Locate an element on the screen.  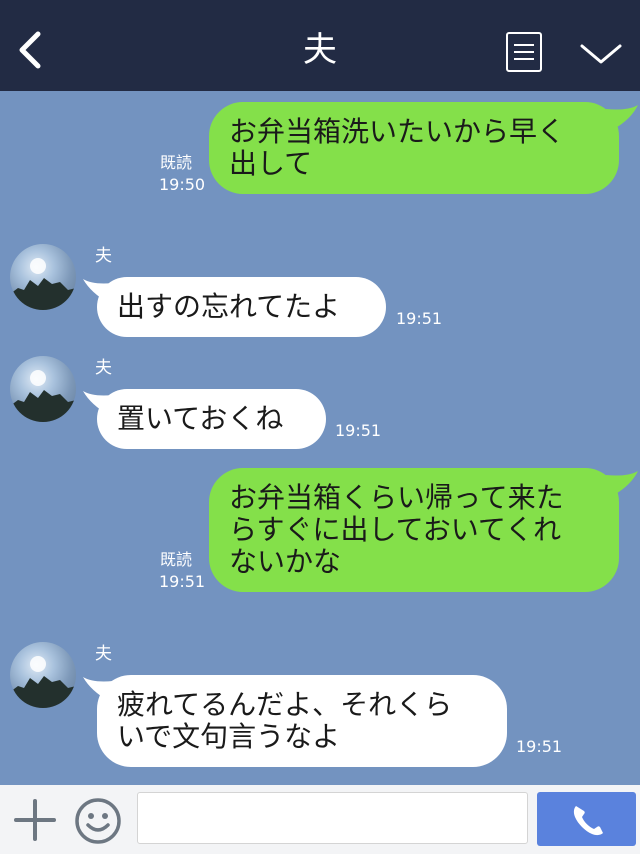
list-icon is located at coordinates (524, 52).